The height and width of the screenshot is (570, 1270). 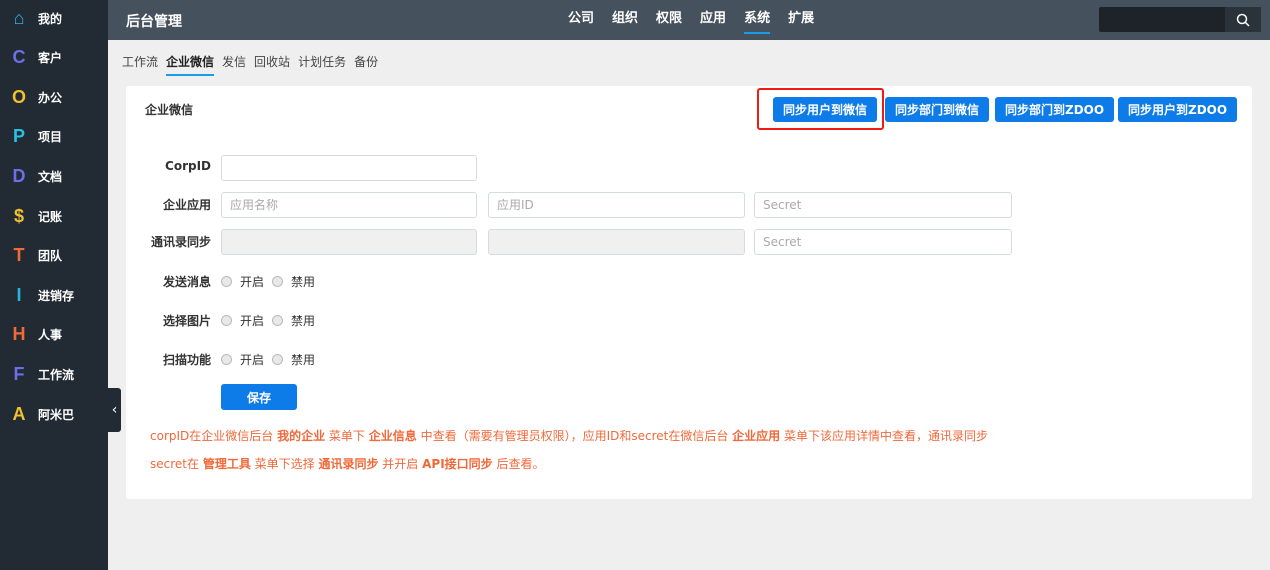 I want to click on app-name-input: 应用名称, so click(x=349, y=205).